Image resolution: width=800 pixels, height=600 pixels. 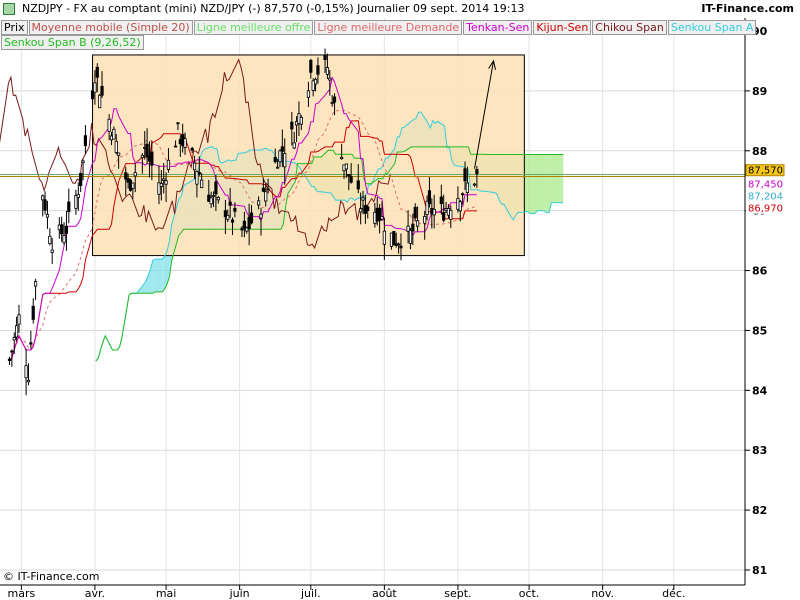 I want to click on price-label: 87,204, so click(x=765, y=197).